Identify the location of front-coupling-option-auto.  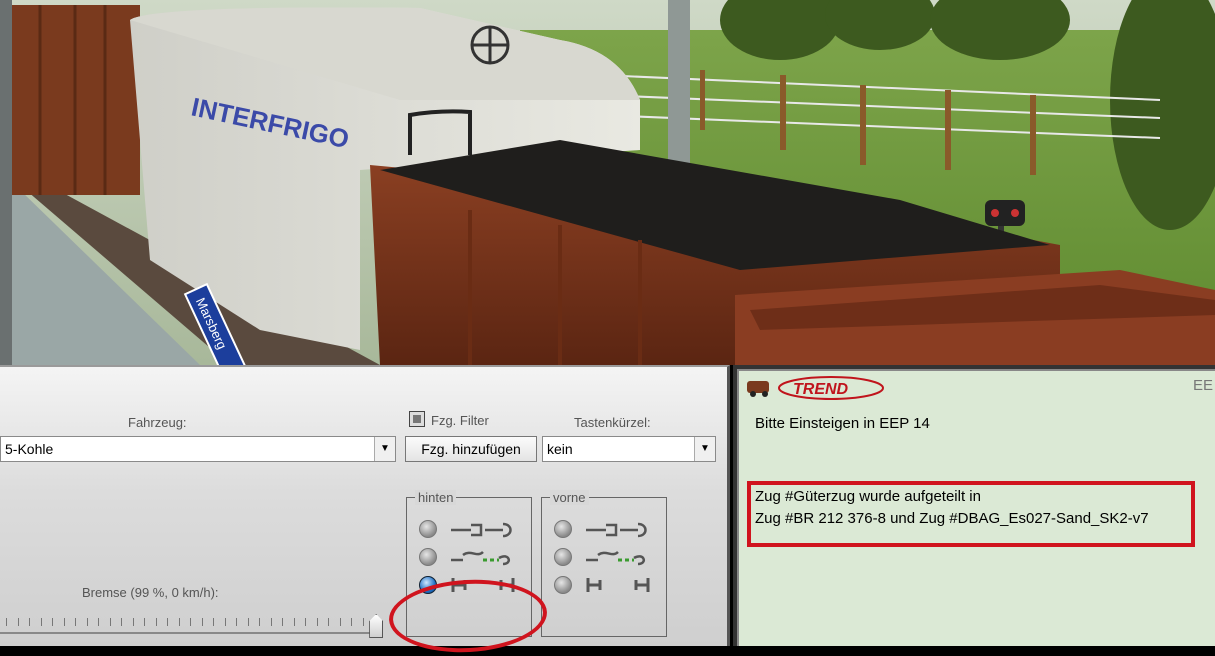
(609, 558).